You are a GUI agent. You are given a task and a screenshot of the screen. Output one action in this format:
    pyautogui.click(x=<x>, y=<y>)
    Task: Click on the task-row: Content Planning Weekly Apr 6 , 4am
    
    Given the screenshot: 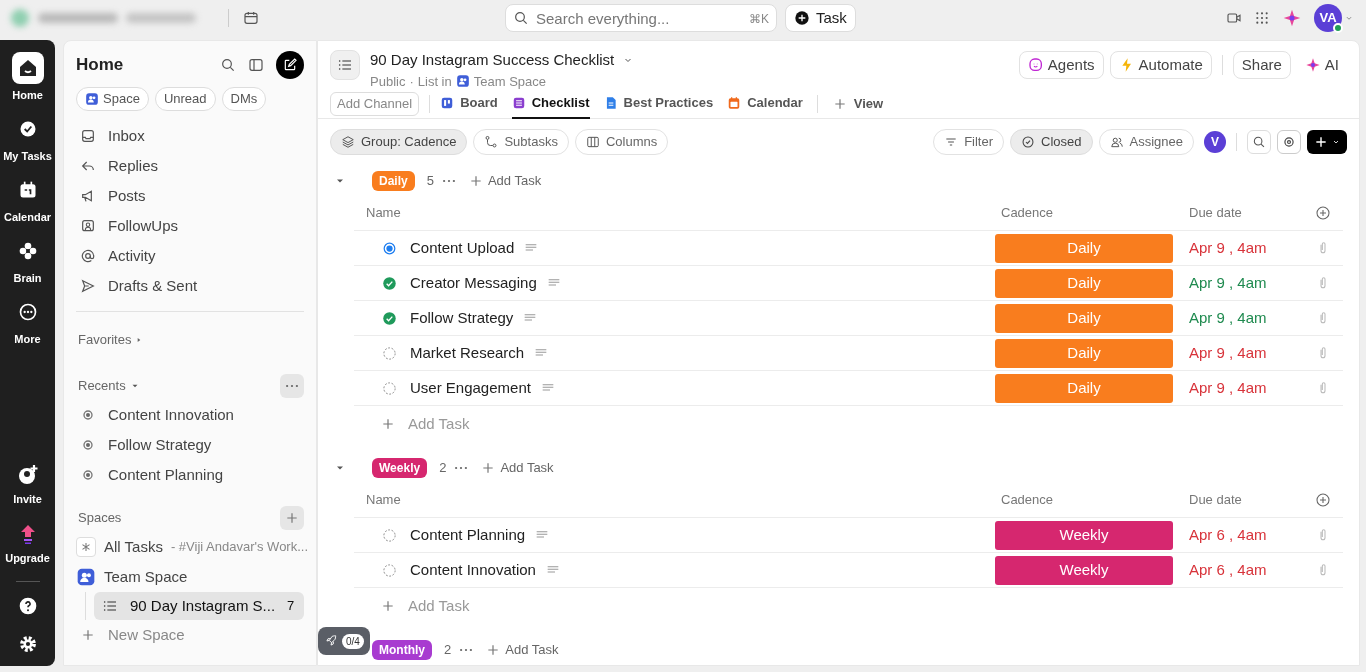 What is the action you would take?
    pyautogui.click(x=848, y=535)
    